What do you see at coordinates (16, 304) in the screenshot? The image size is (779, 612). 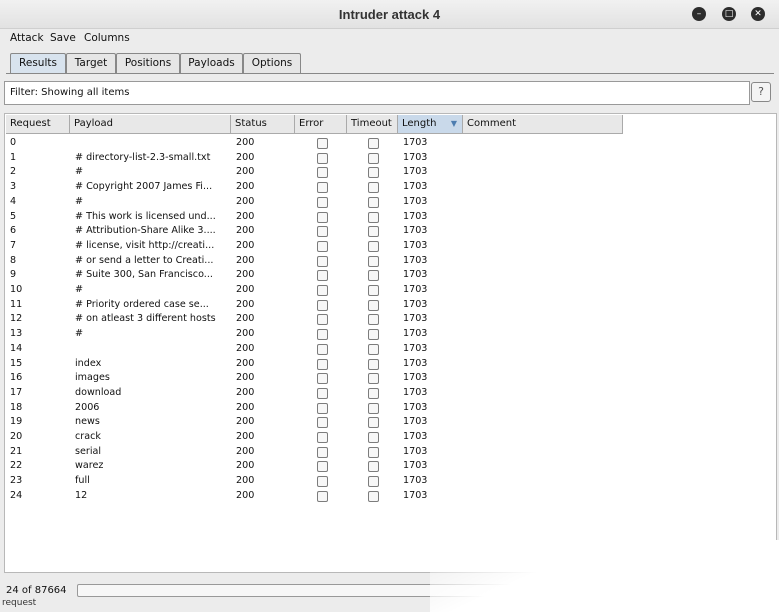 I see `cell-request: 11` at bounding box center [16, 304].